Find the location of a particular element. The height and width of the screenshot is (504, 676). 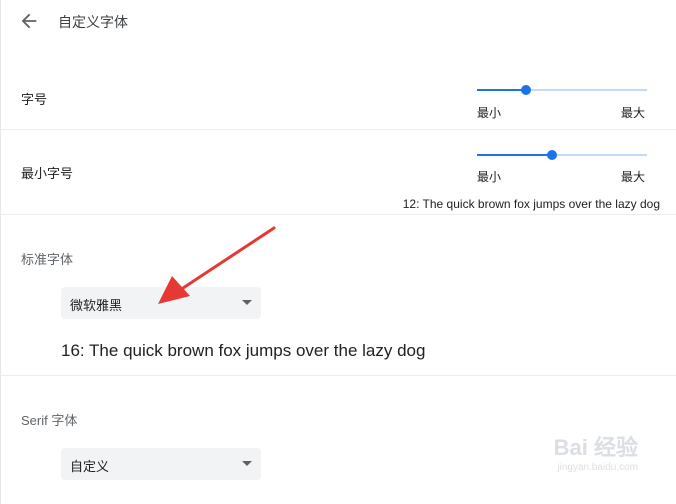

min-font-size-max-label: 最大 is located at coordinates (633, 177).